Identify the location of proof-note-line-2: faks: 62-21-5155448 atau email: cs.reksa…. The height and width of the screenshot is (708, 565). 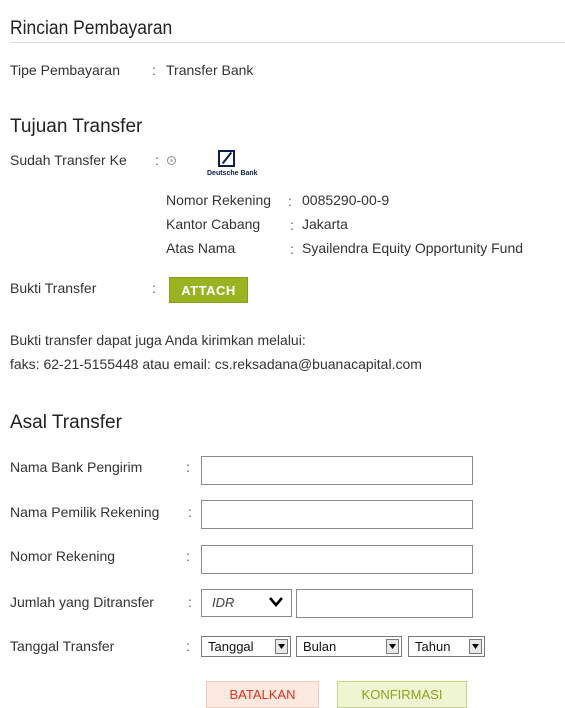
(216, 364).